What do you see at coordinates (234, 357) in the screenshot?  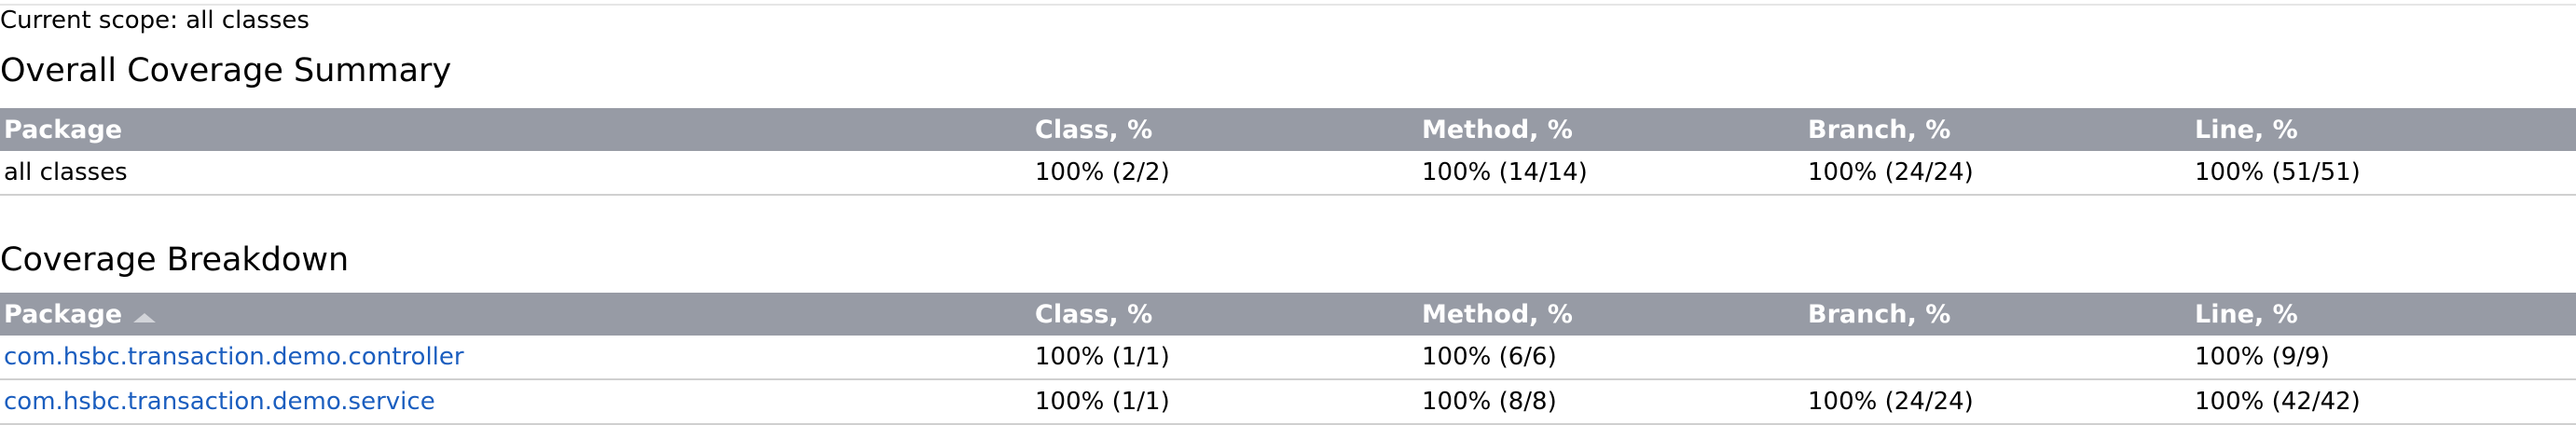 I see `package-link: com.hsbc.transaction.demo.controller` at bounding box center [234, 357].